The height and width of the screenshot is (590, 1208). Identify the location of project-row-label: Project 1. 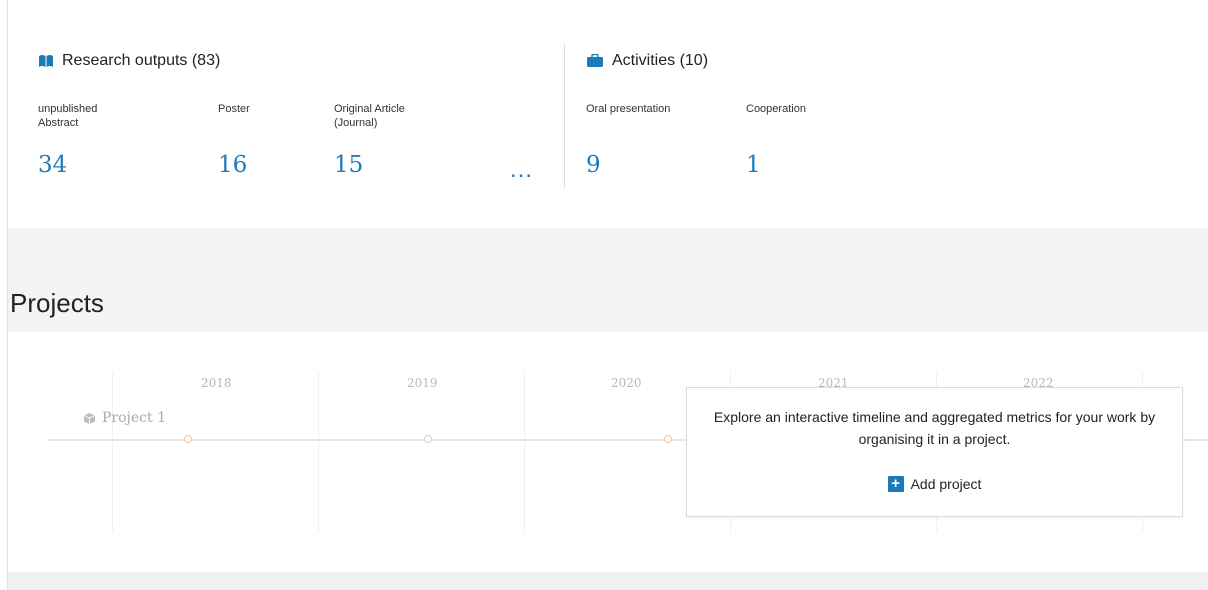
(124, 418).